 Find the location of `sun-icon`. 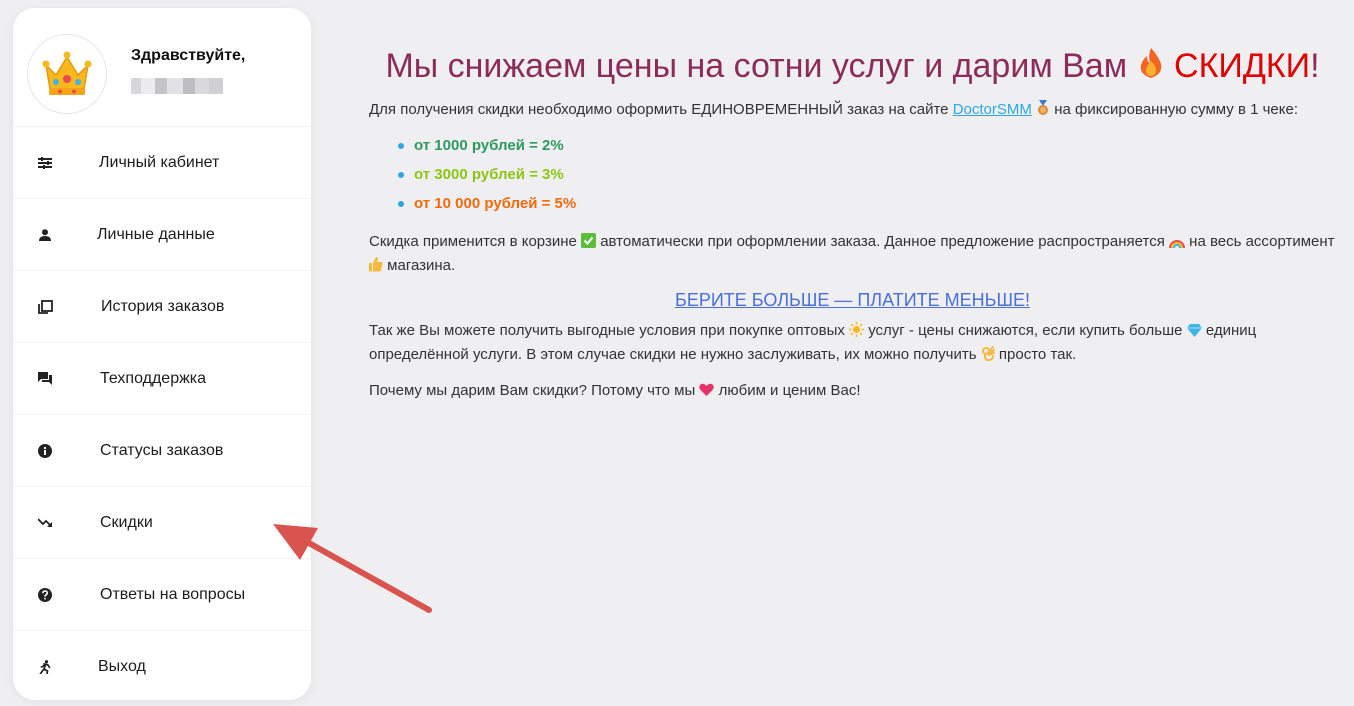

sun-icon is located at coordinates (857, 333).